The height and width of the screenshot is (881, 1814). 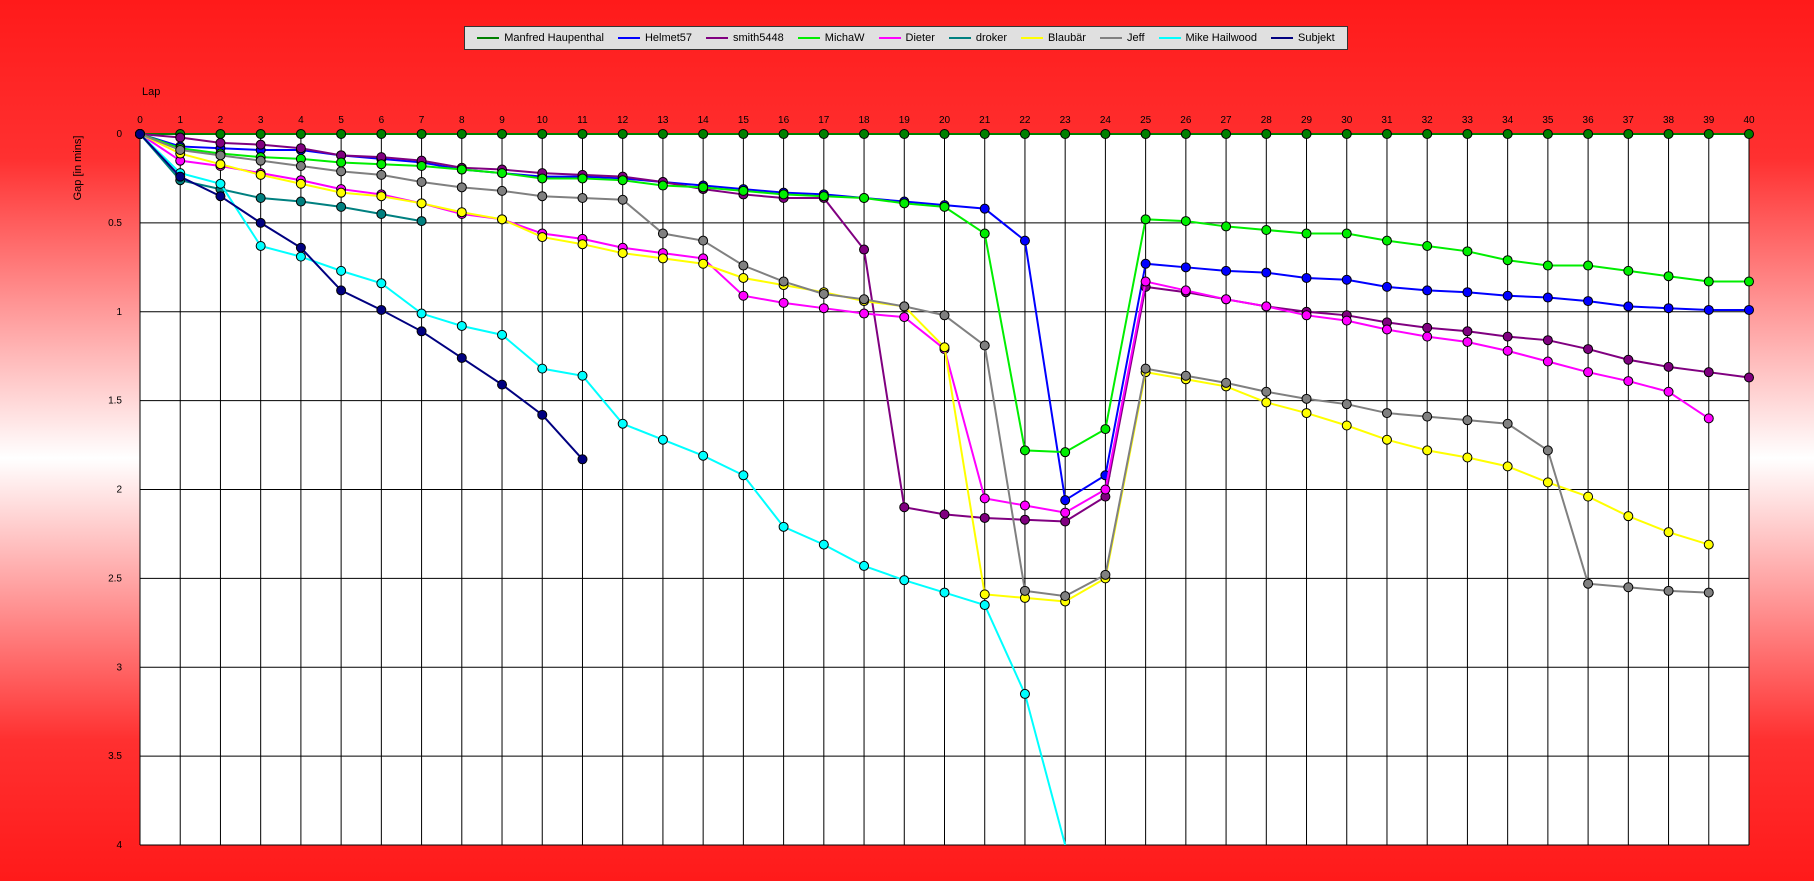 What do you see at coordinates (119, 312) in the screenshot?
I see `y-tick-label: 1` at bounding box center [119, 312].